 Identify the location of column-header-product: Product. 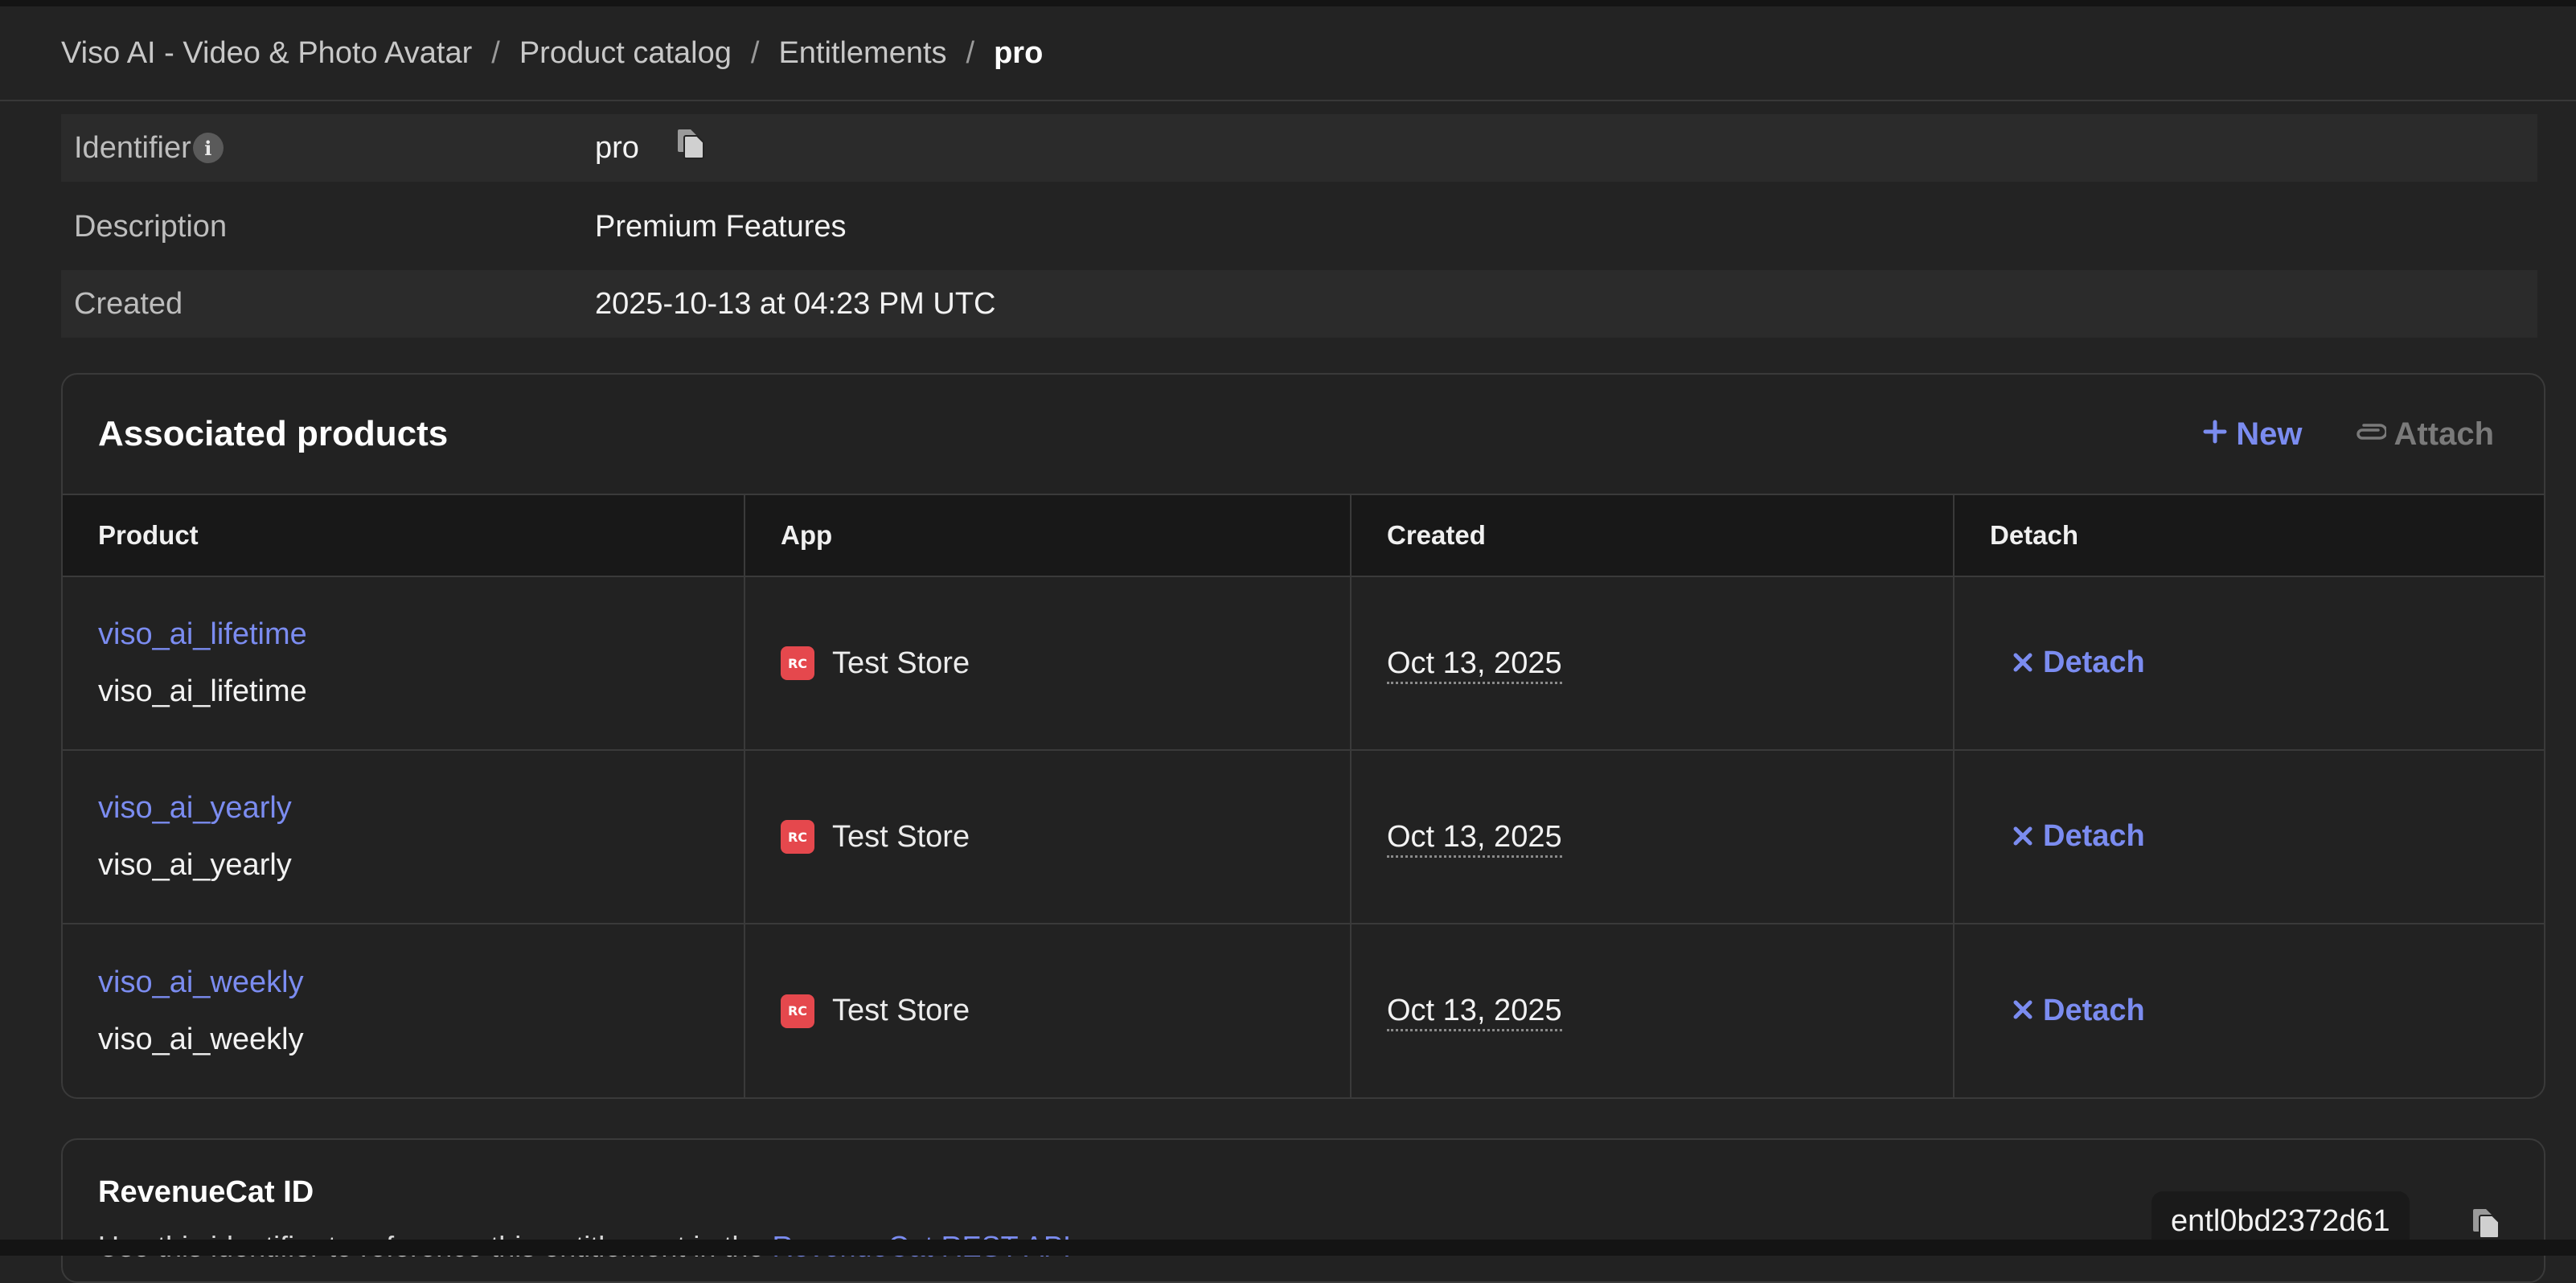
(404, 535).